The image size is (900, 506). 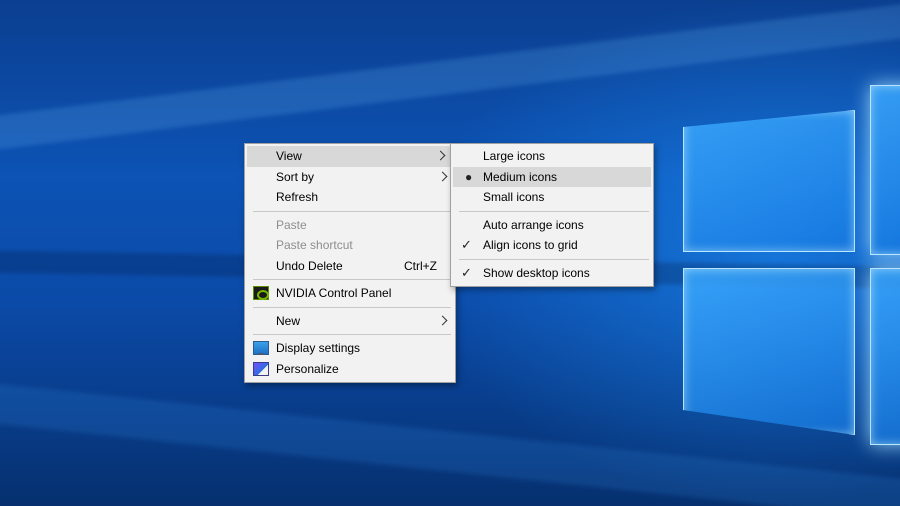 I want to click on menu-item-label: New, so click(x=288, y=320).